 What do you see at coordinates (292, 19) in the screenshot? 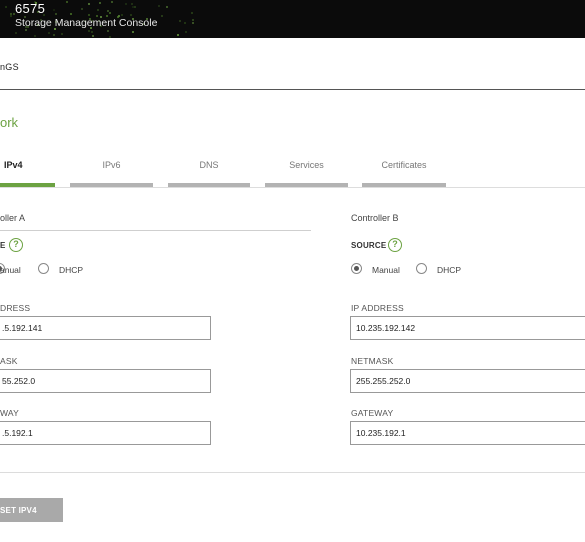
I see `top-banner: 6575 Storage Management Console` at bounding box center [292, 19].